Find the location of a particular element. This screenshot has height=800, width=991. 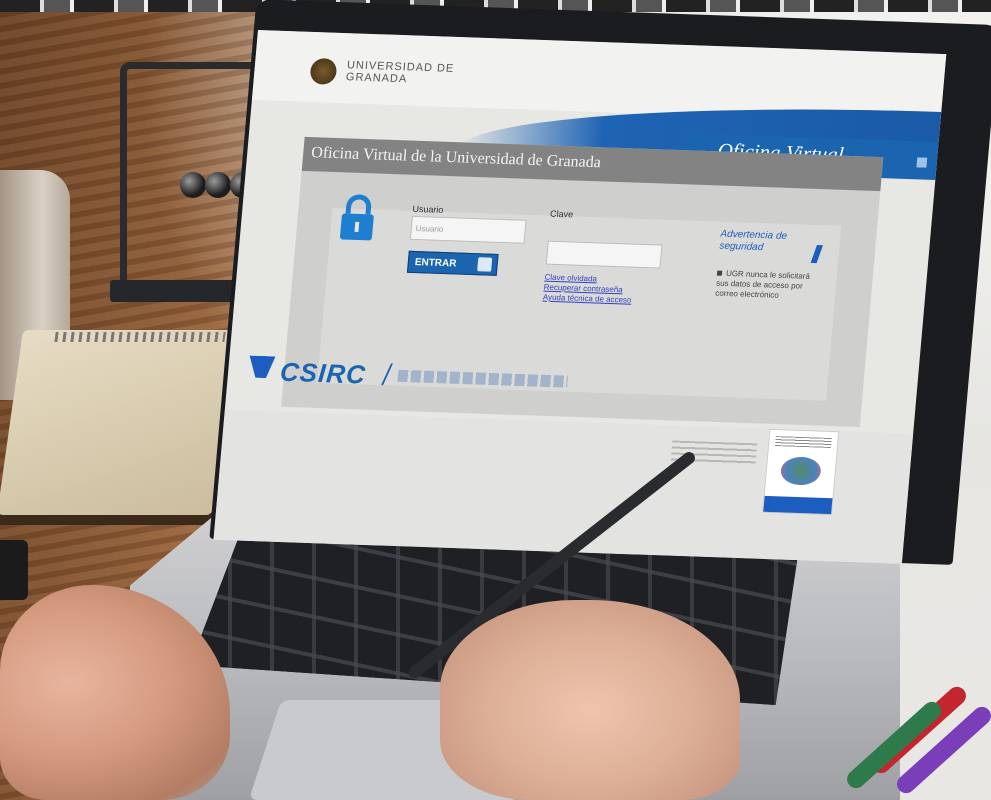

banner-flag-icon is located at coordinates (922, 162).